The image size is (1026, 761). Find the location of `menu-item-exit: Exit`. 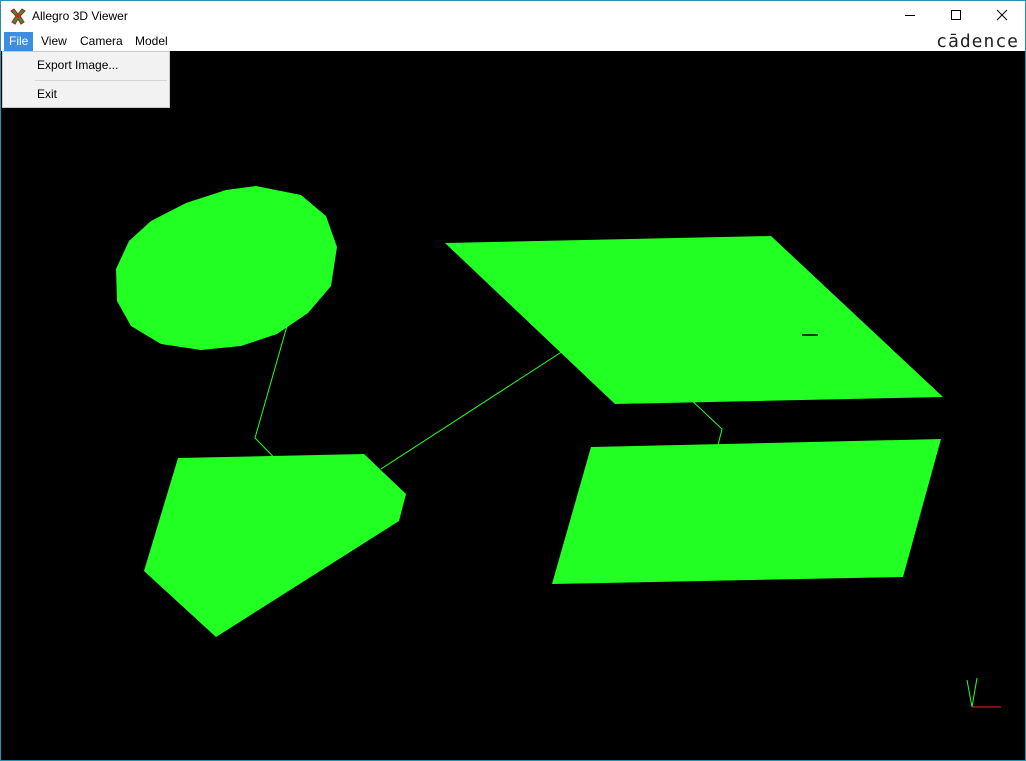

menu-item-exit: Exit is located at coordinates (86, 94).